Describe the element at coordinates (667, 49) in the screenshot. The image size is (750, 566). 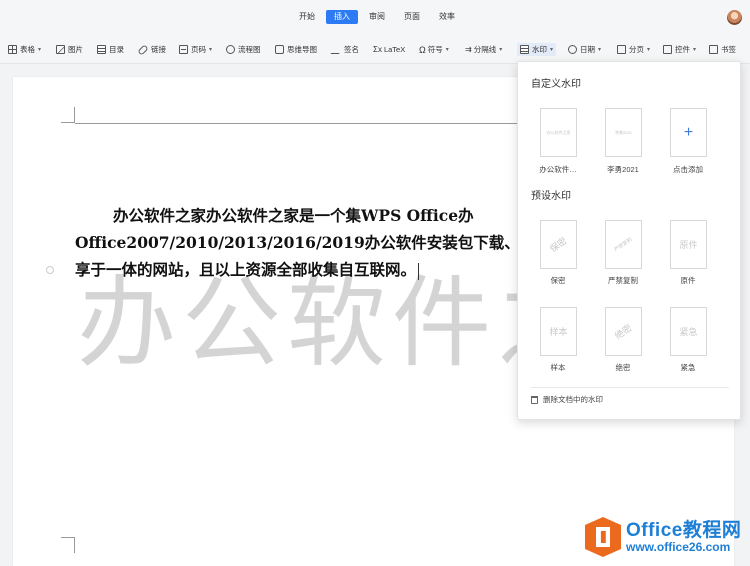
I see `control-icon` at that location.